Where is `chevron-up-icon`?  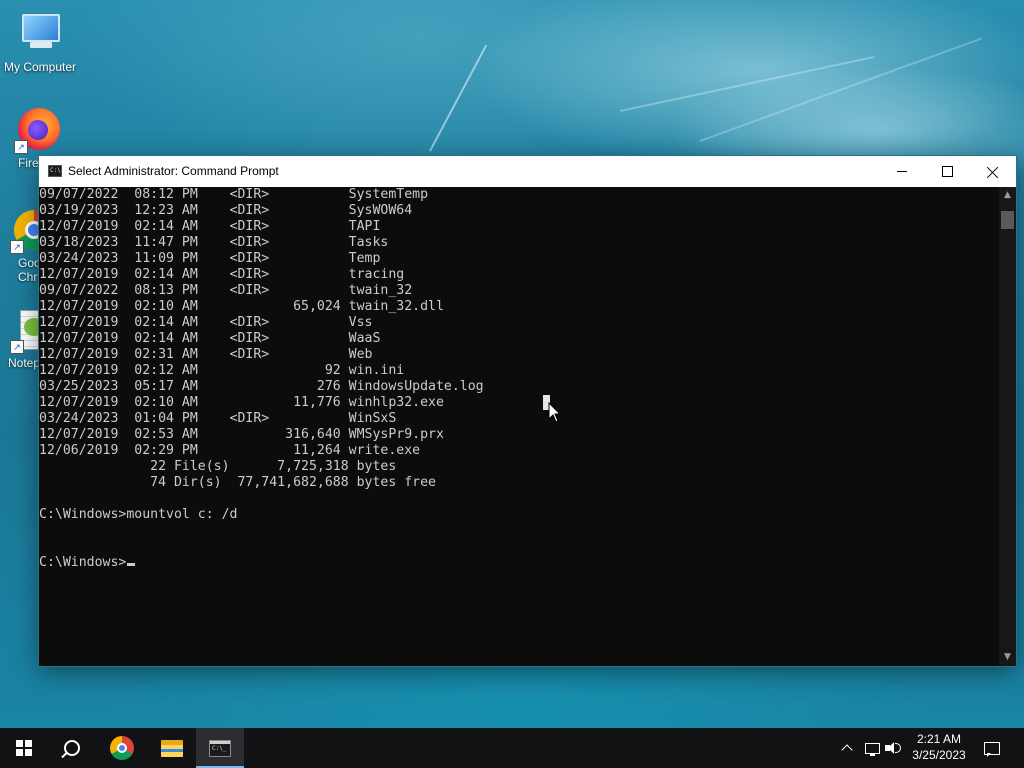 chevron-up-icon is located at coordinates (847, 750).